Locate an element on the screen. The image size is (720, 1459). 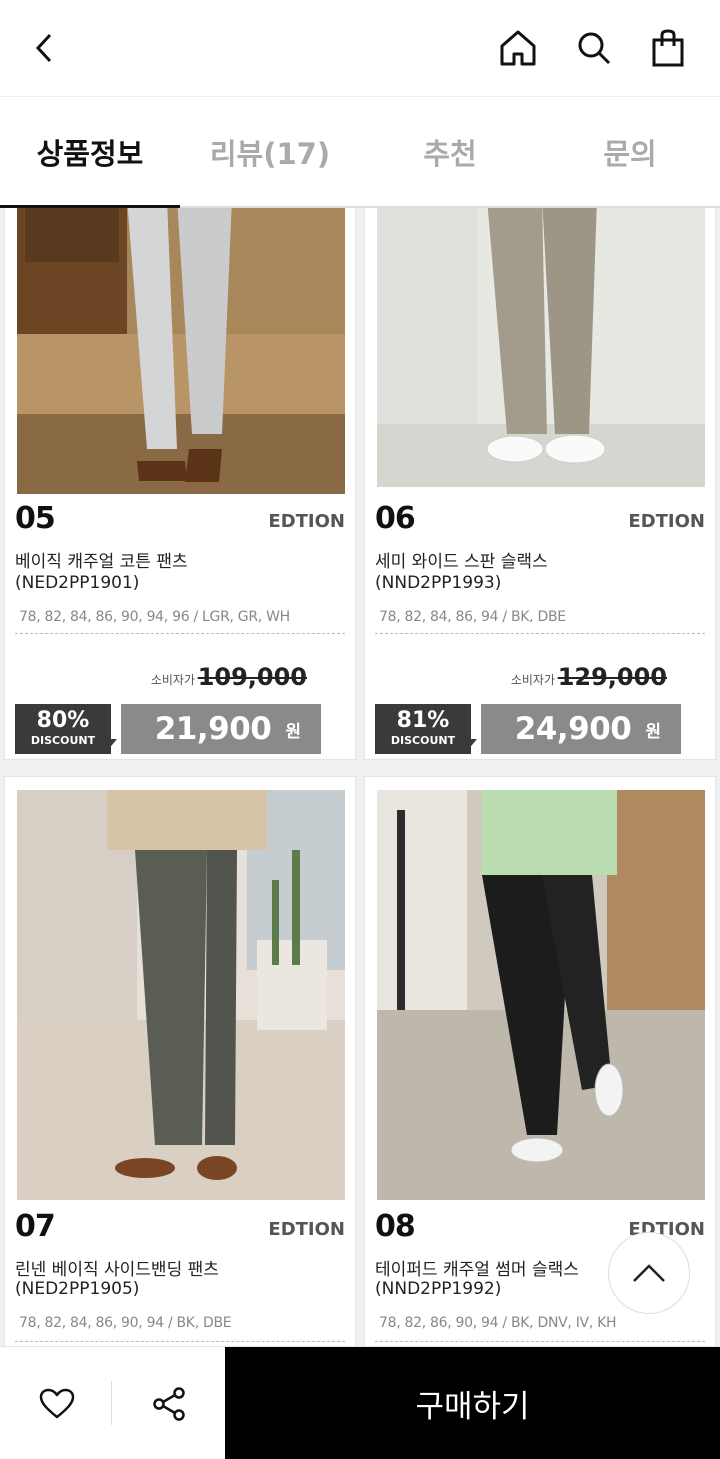
product-sizes: 78, 82, 84, 86, 90, 94, 96 / LGR, GR, WH is located at coordinates (154, 617).